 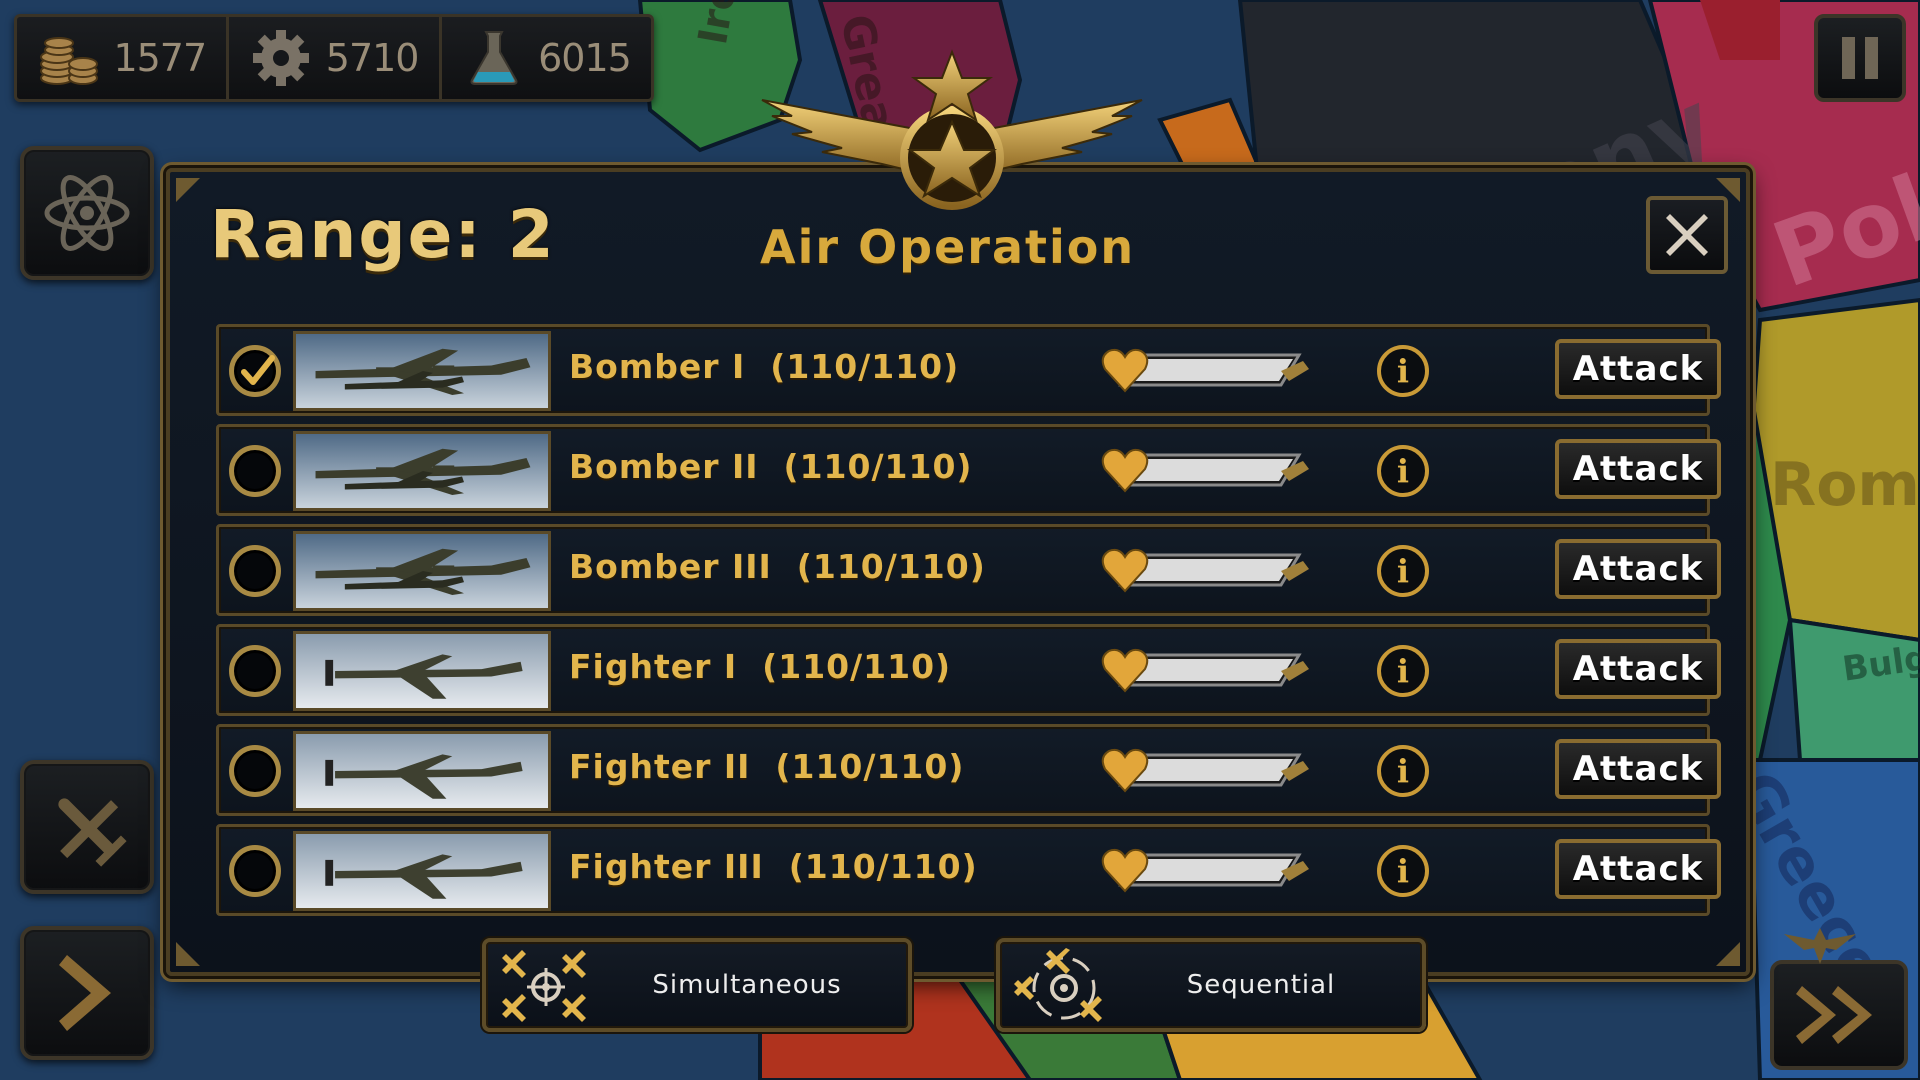 I want to click on gold-value: 1577, so click(x=160, y=58).